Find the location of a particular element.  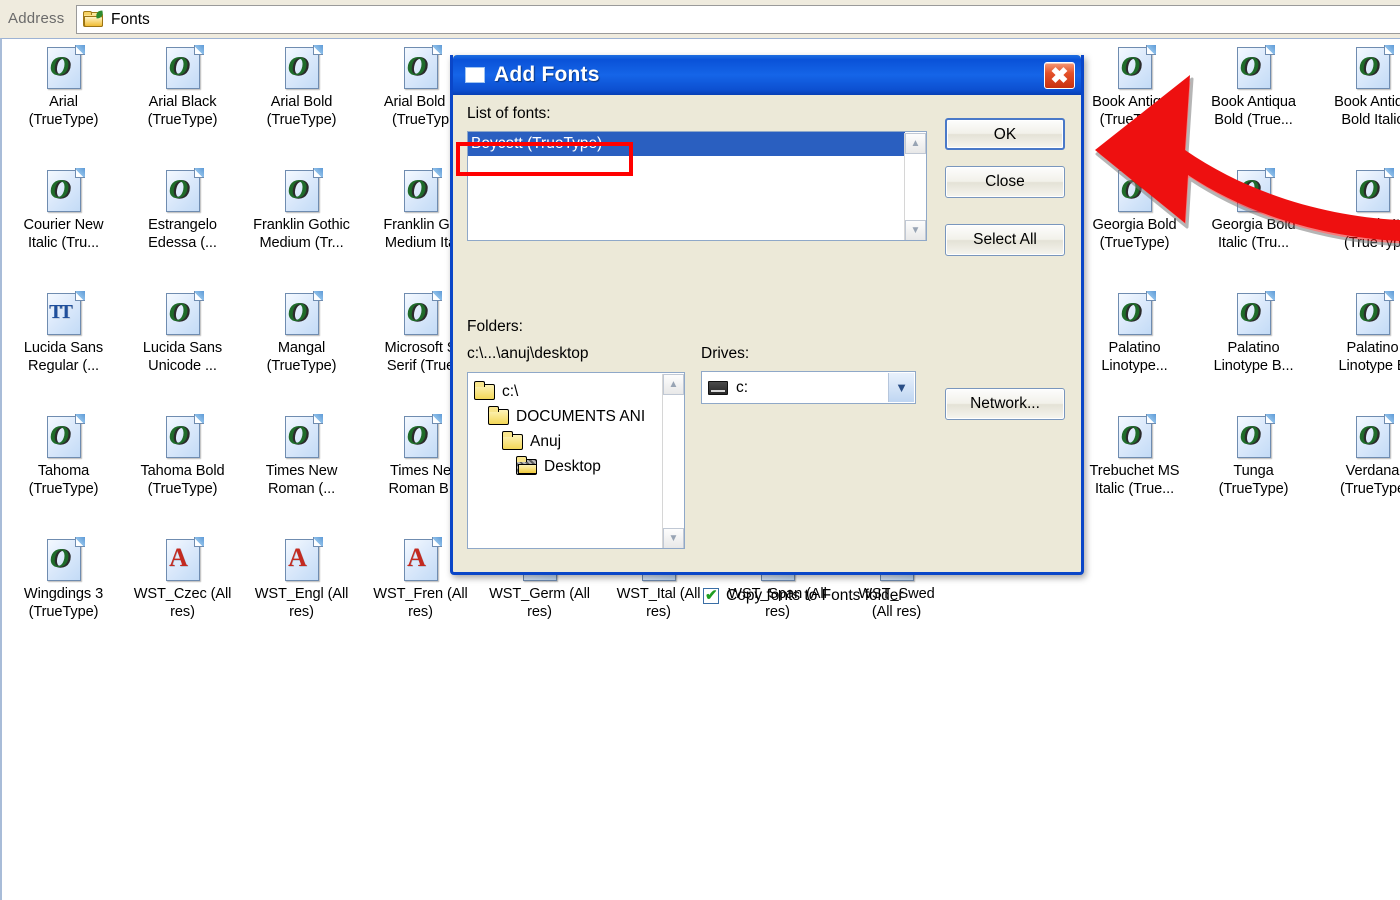

checkbox-icon is located at coordinates (711, 595).